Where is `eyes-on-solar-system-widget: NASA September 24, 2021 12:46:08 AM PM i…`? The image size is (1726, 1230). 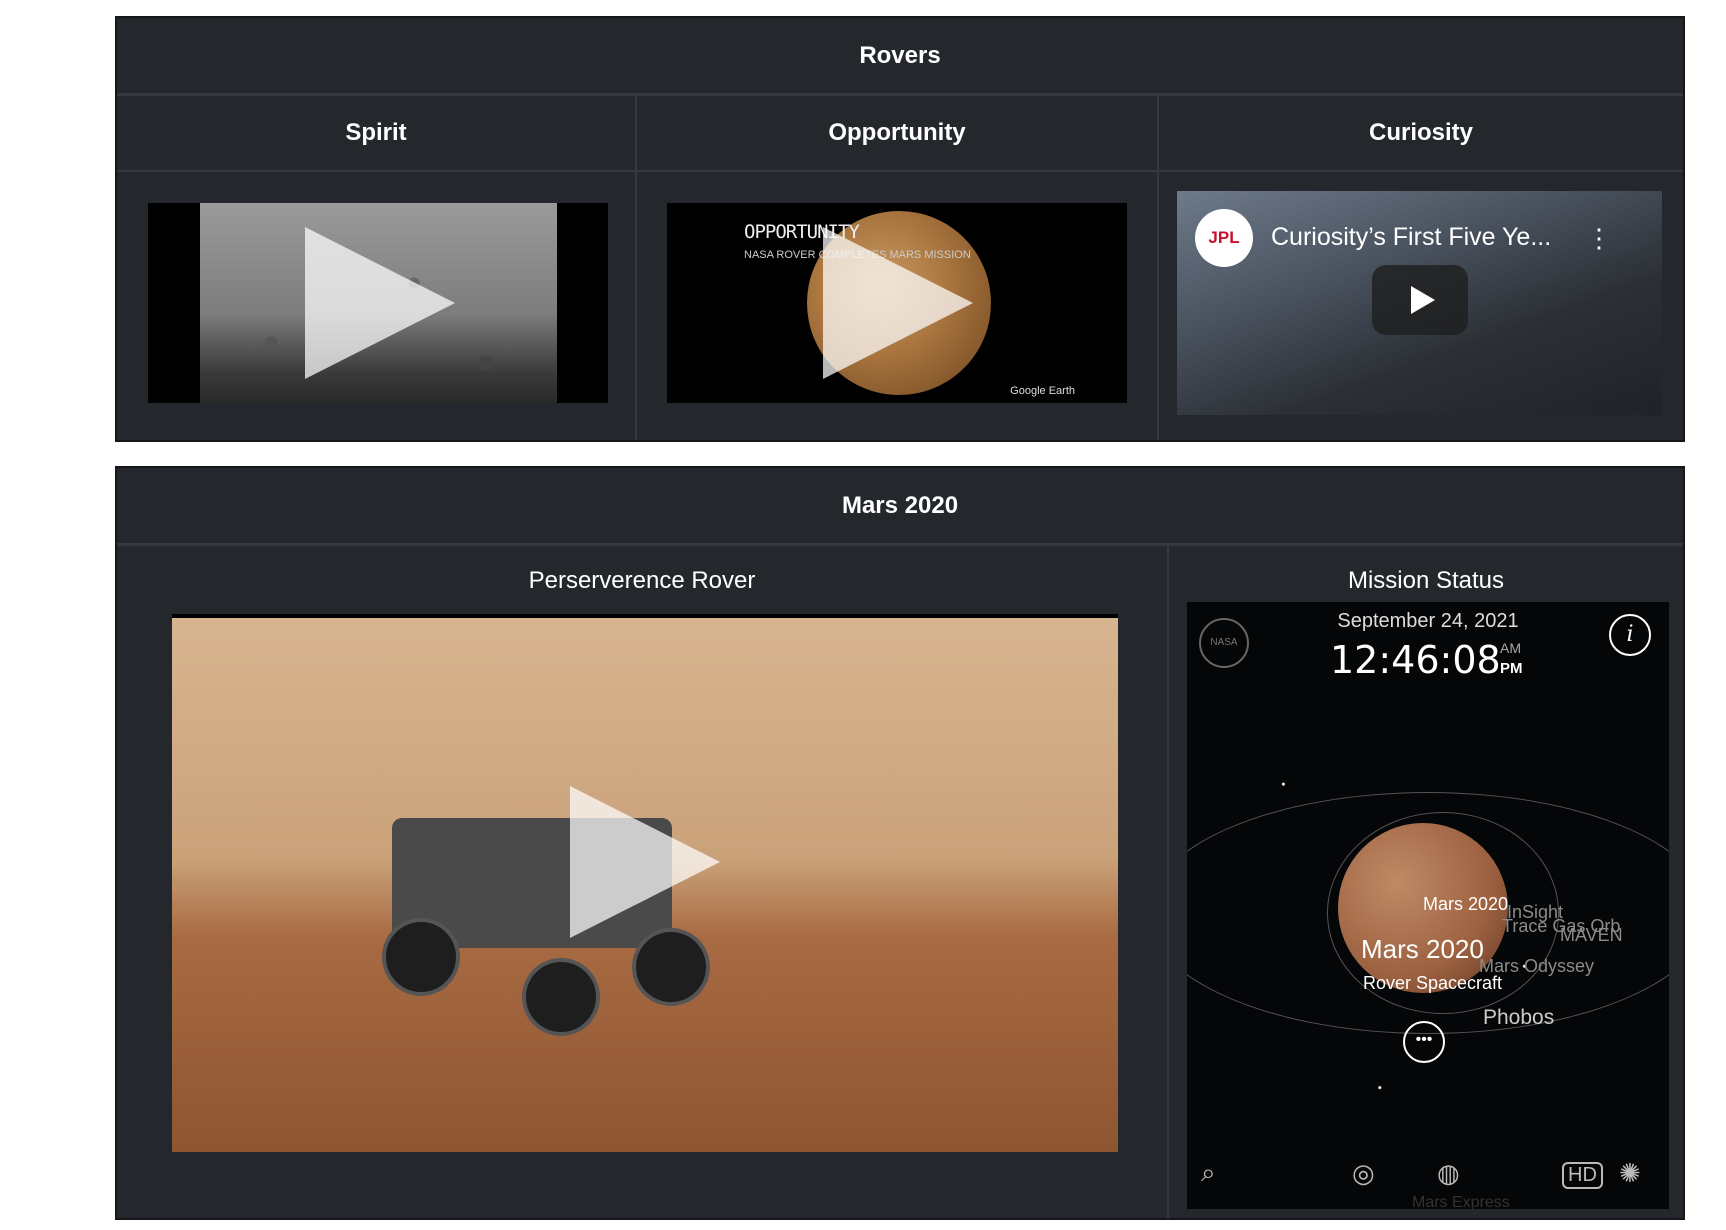 eyes-on-solar-system-widget: NASA September 24, 2021 12:46:08 AM PM i… is located at coordinates (1428, 905).